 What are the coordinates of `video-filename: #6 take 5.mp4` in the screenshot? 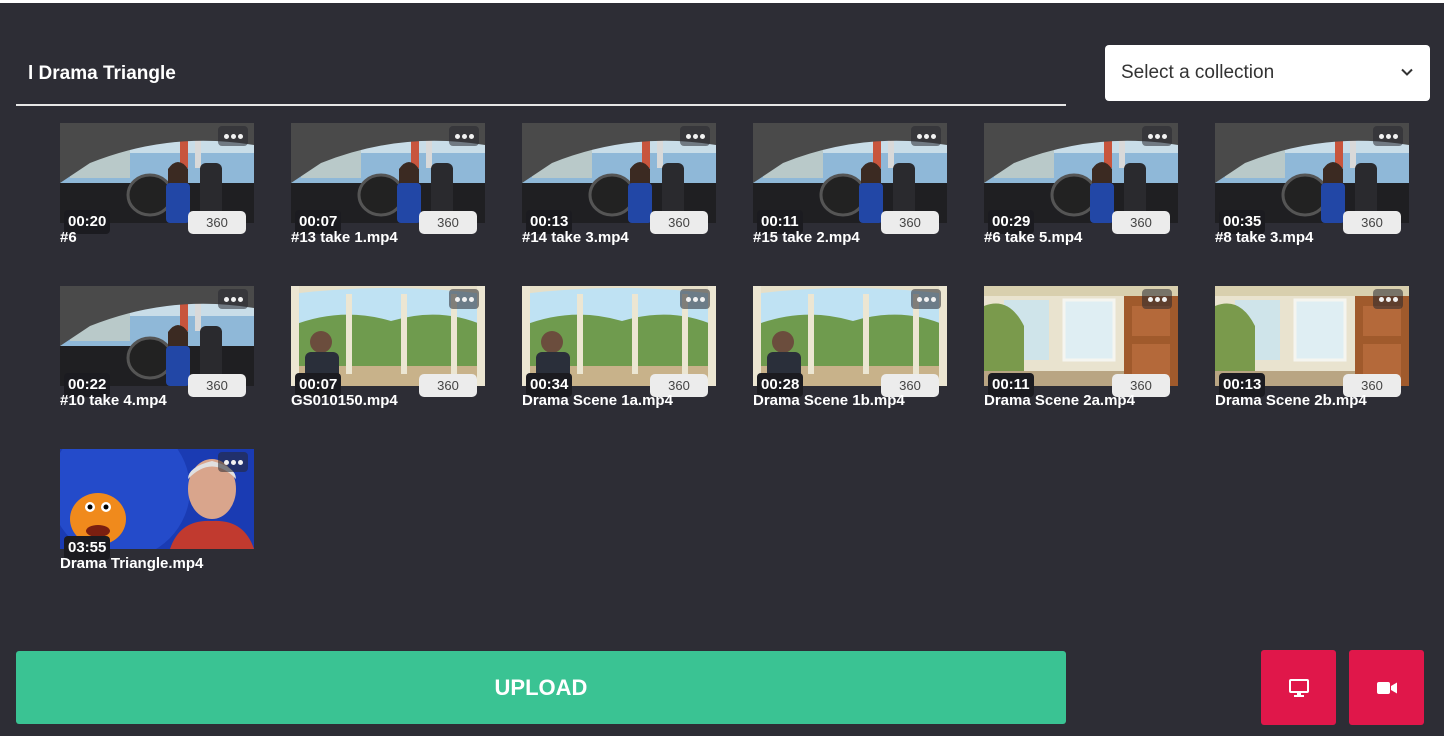 It's located at (1033, 237).